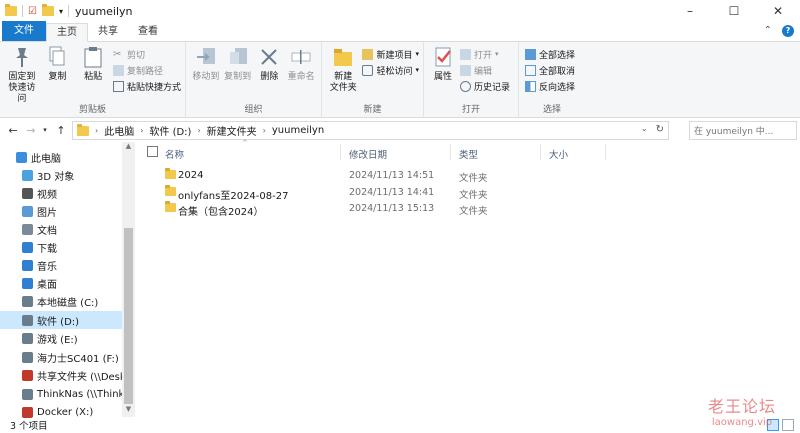  Describe the element at coordinates (22, 88) in the screenshot. I see `pin-label: 固定到 快速访问` at that location.